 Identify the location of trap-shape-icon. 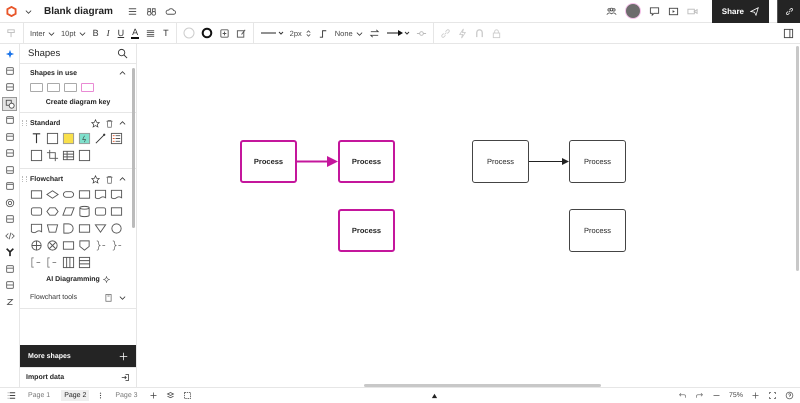
(52, 228).